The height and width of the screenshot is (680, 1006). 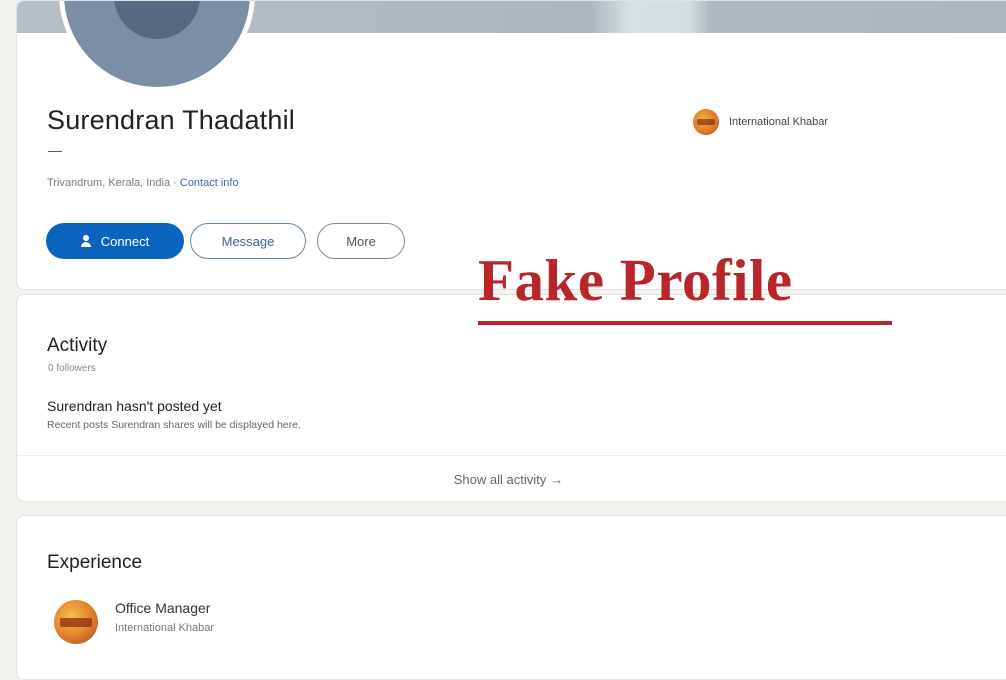 I want to click on more-button: More, so click(x=361, y=241).